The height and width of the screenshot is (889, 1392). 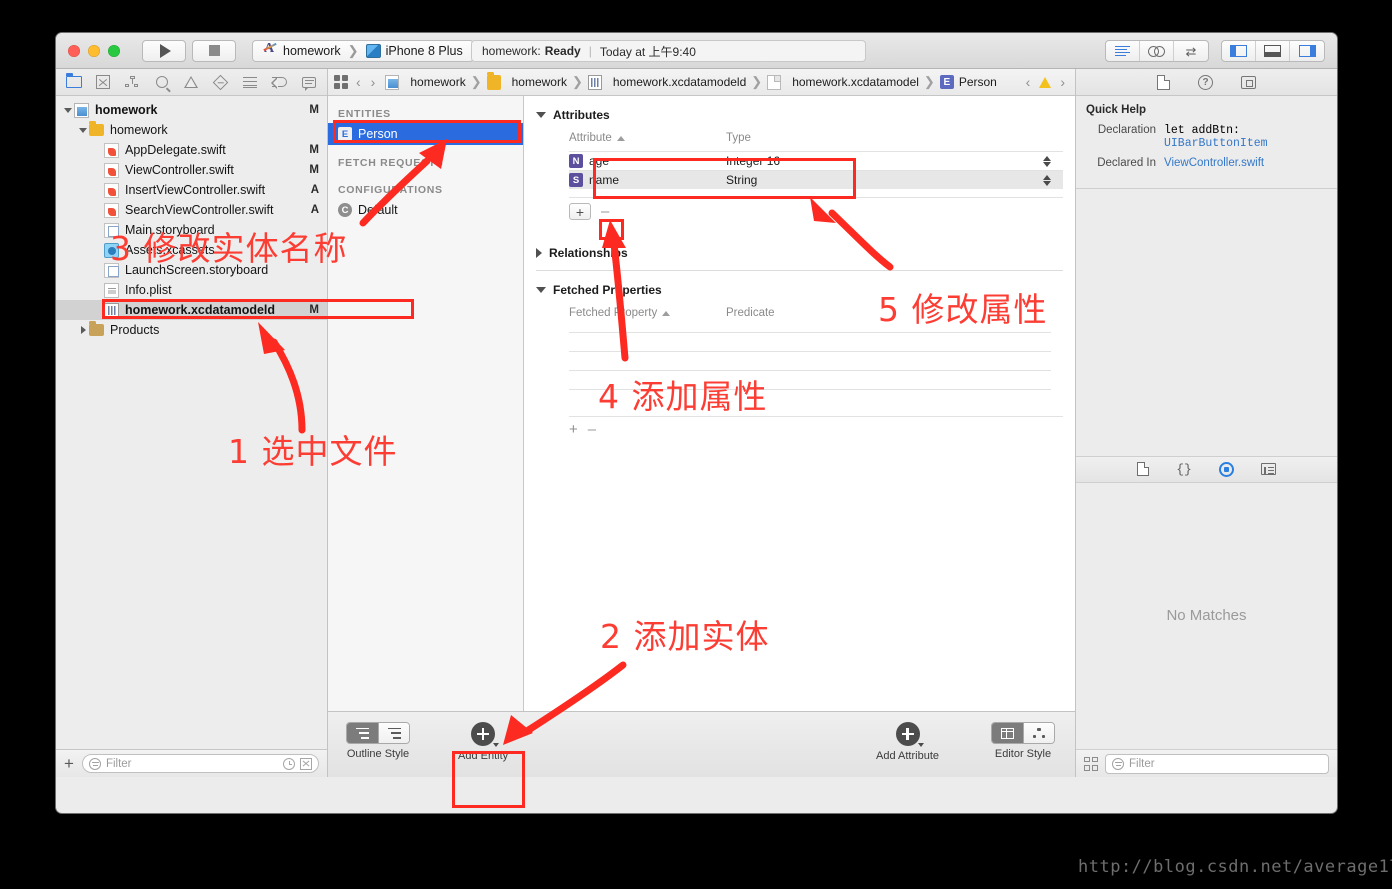 I want to click on fetched-table-header: Fetched Property Predicate, so click(x=816, y=316).